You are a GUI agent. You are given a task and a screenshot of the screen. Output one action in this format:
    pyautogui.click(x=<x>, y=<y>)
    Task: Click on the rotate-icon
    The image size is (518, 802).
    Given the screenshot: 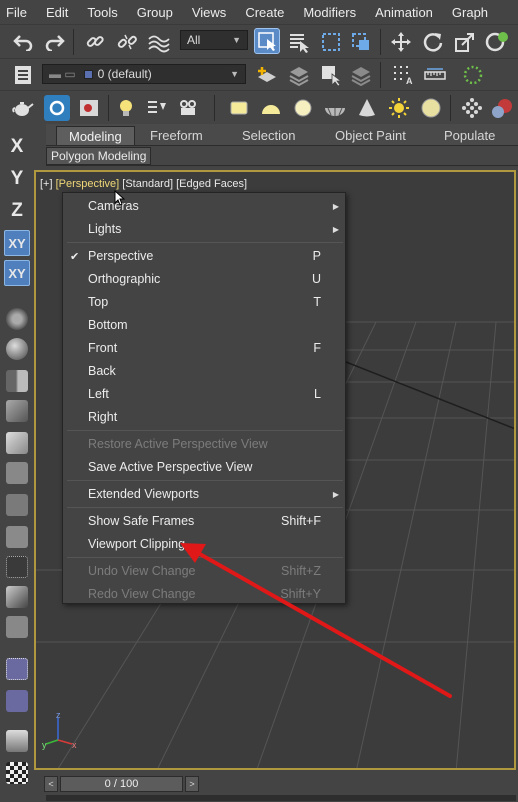 What is the action you would take?
    pyautogui.click(x=433, y=42)
    